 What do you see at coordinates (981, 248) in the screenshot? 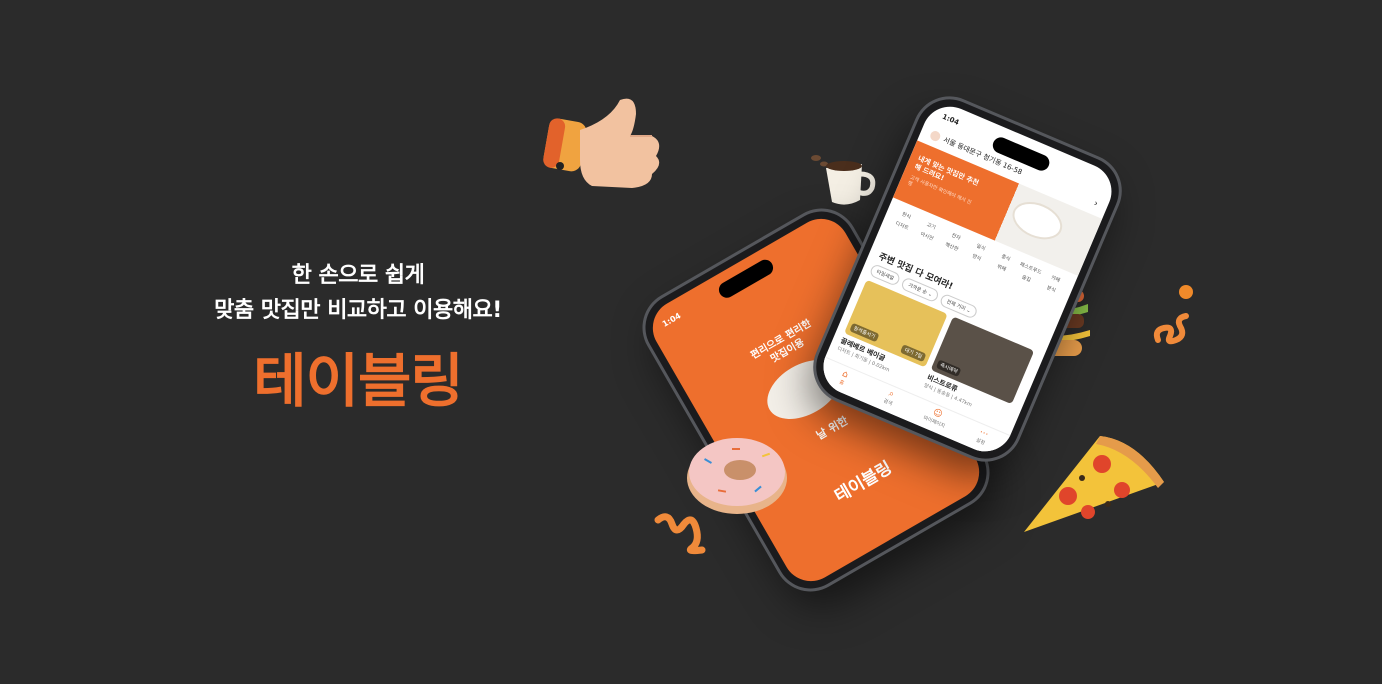
I see `category-label: 일식` at bounding box center [981, 248].